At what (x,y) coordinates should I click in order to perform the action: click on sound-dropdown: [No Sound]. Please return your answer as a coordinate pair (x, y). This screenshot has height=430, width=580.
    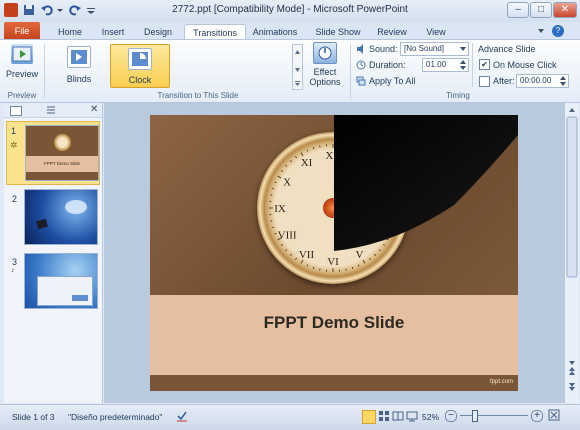
    Looking at the image, I should click on (434, 49).